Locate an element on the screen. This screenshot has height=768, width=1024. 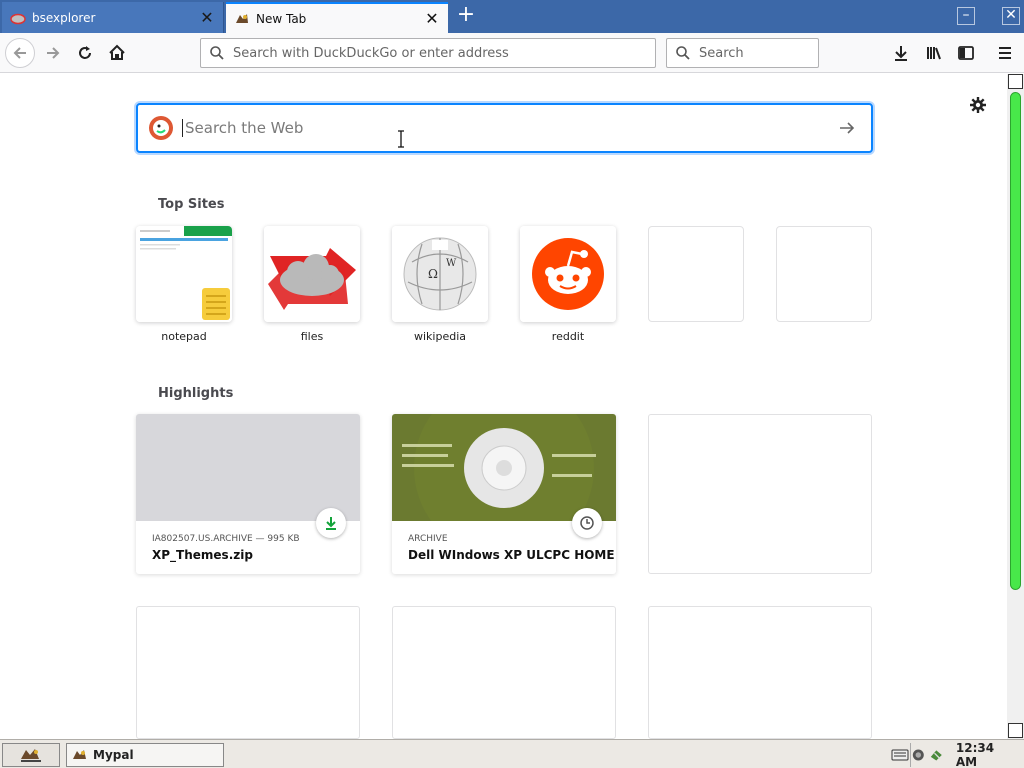
top-site-notepad is located at coordinates (184, 274).